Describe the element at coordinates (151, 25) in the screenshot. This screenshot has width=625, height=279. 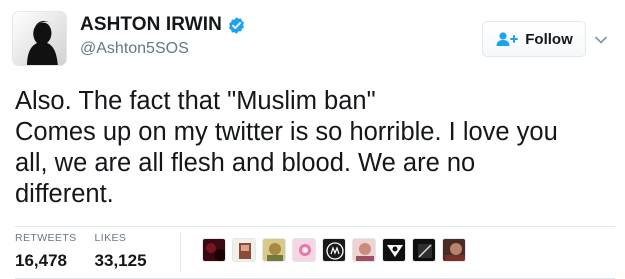
I see `display-name: ASHTON IRWIN` at that location.